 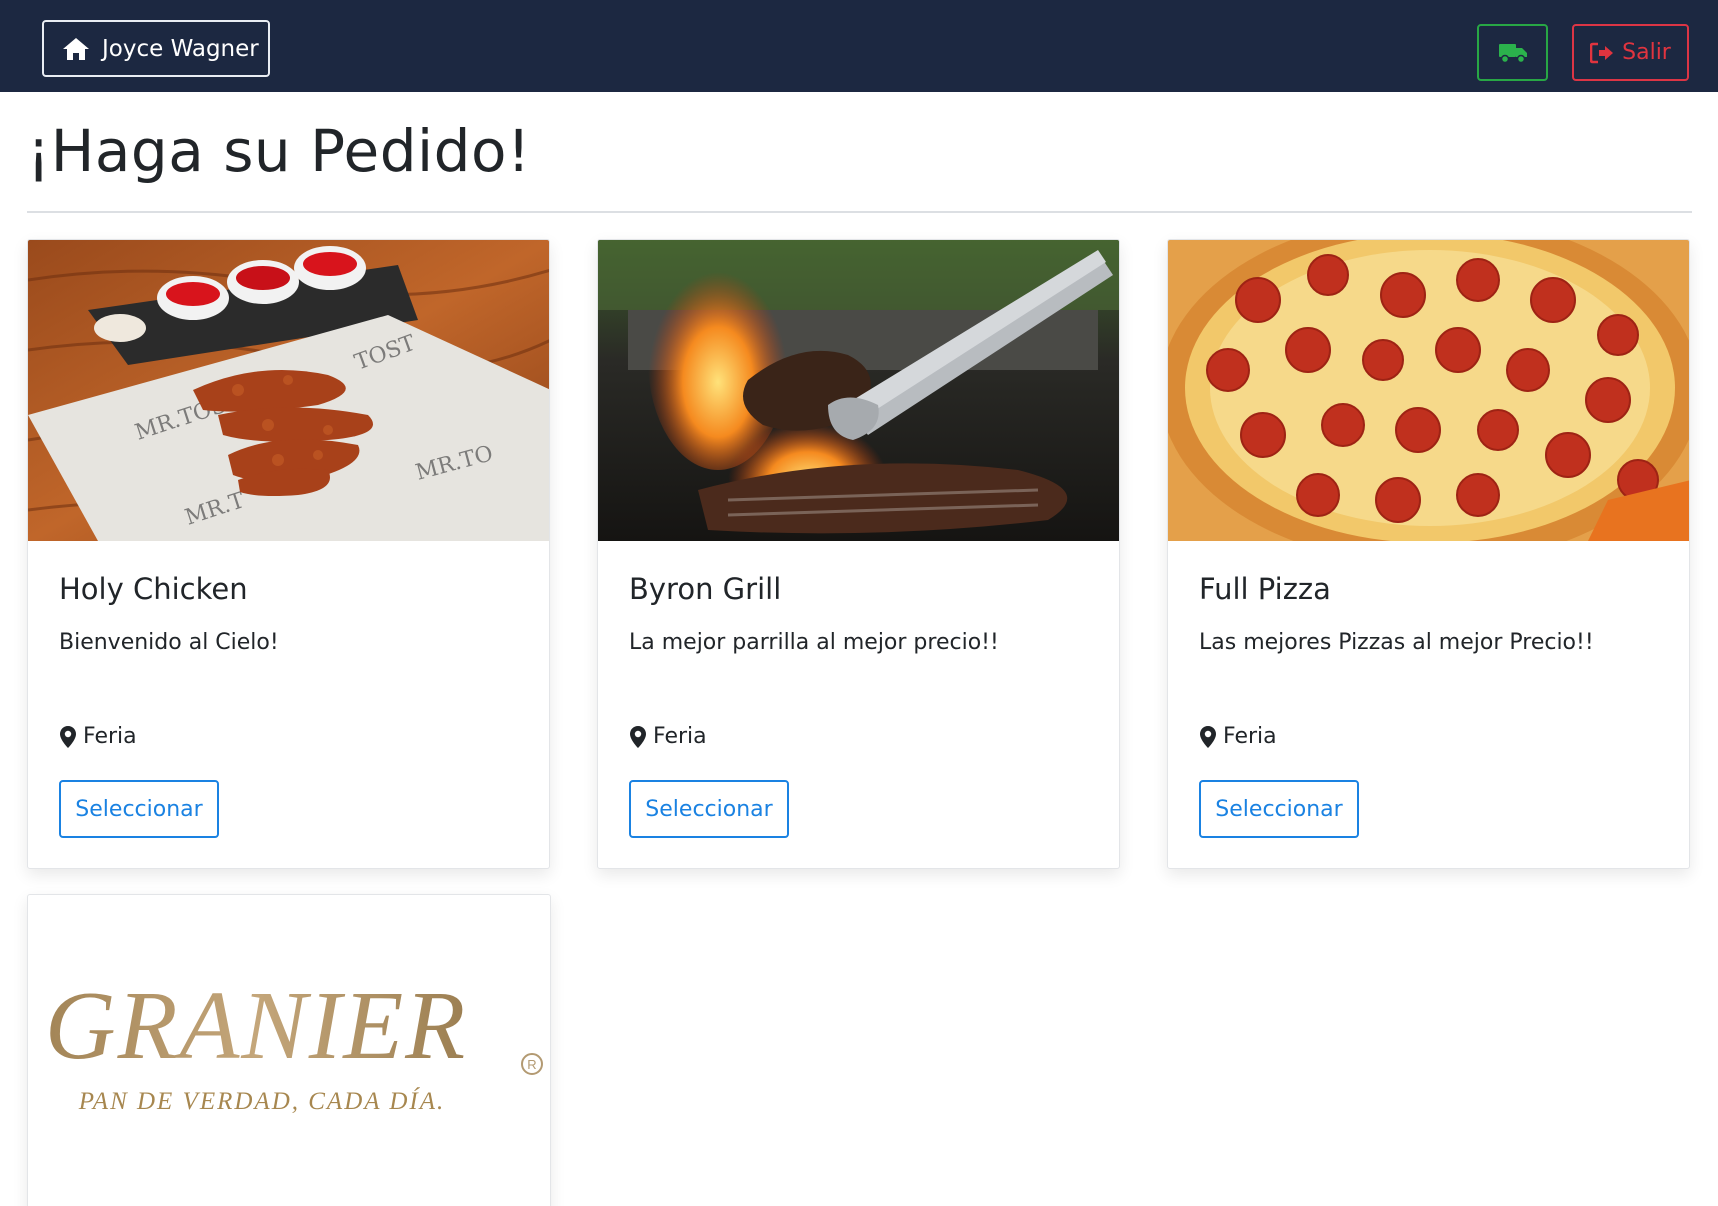 I want to click on title-divider, so click(x=859, y=212).